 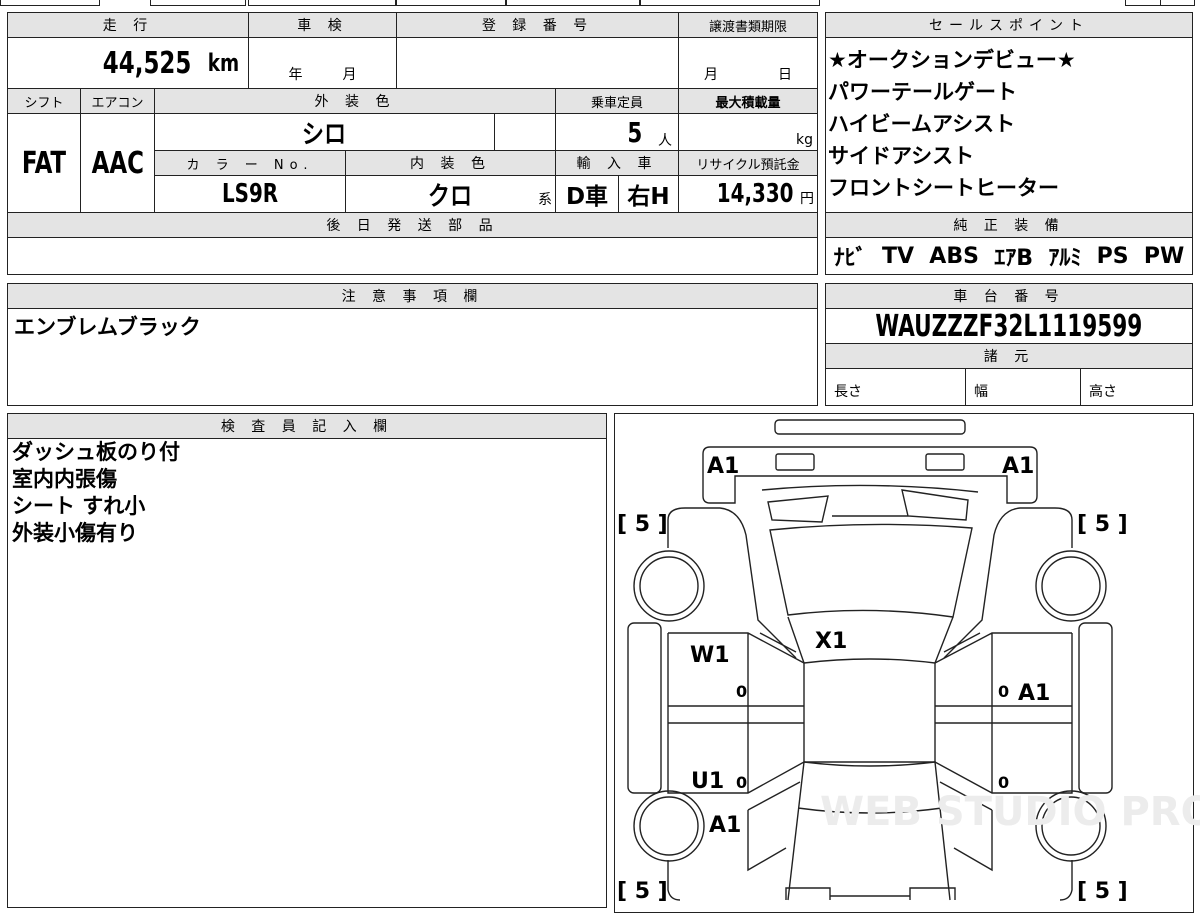 What do you see at coordinates (870, 640) in the screenshot?
I see `windshield` at bounding box center [870, 640].